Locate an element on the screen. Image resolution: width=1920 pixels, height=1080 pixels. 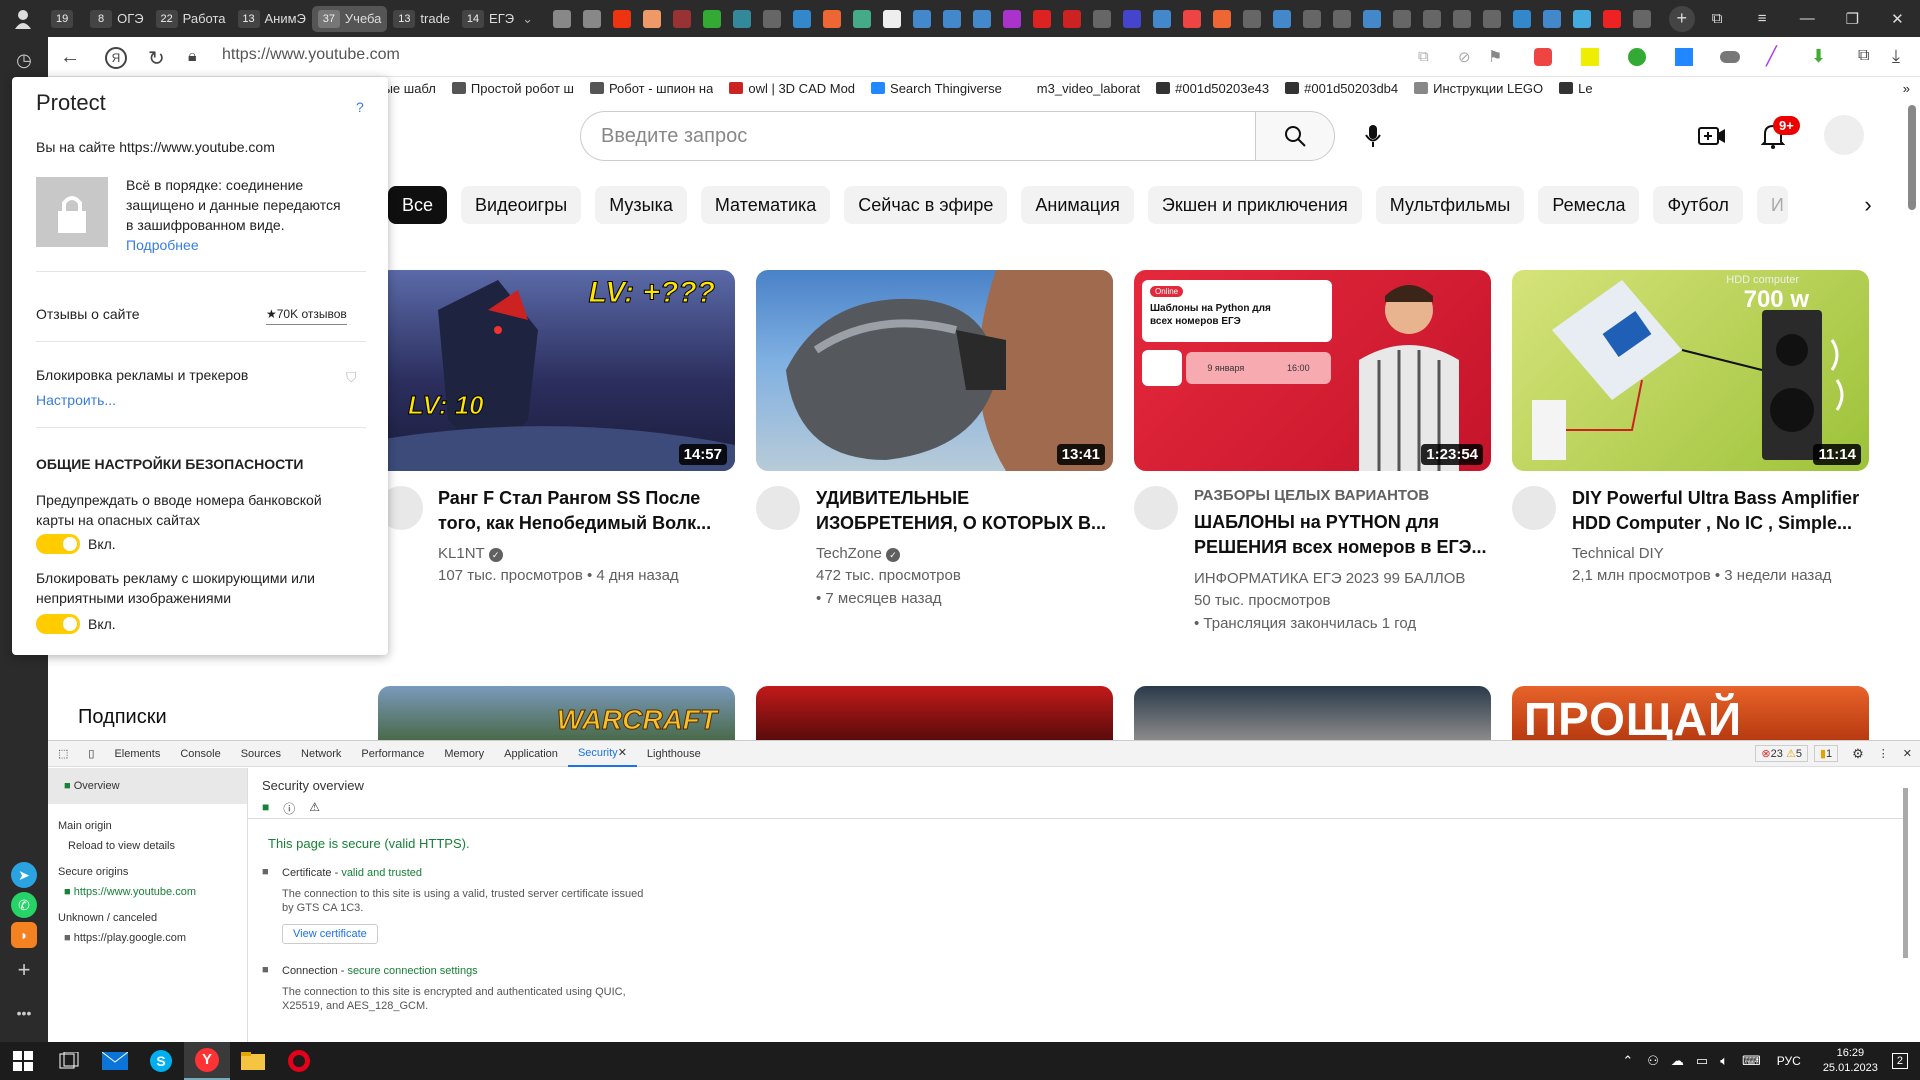
video-thumbnail is located at coordinates (1312, 713).